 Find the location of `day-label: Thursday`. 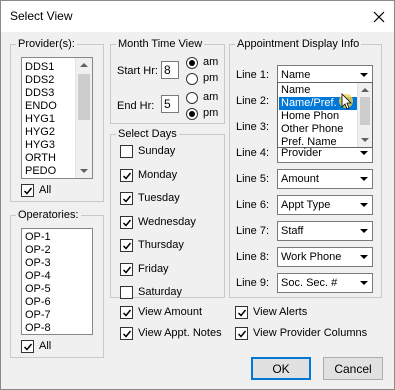

day-label: Thursday is located at coordinates (161, 245).